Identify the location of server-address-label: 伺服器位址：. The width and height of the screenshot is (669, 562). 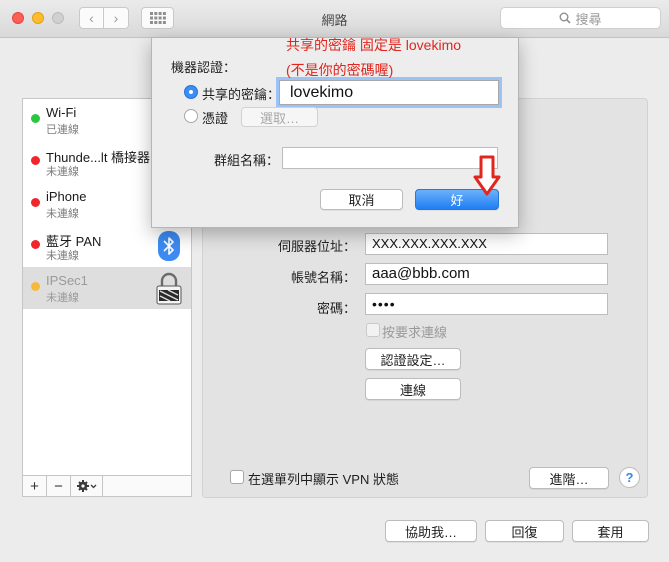
(316, 246).